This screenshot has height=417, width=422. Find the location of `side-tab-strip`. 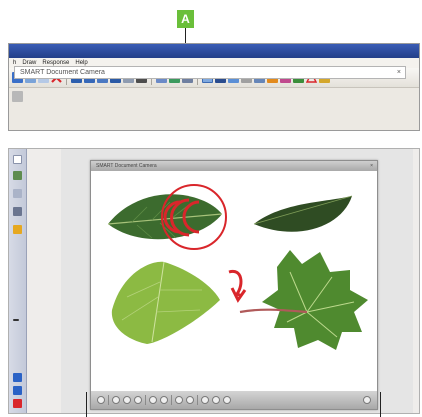

side-tab-strip is located at coordinates (18, 281).